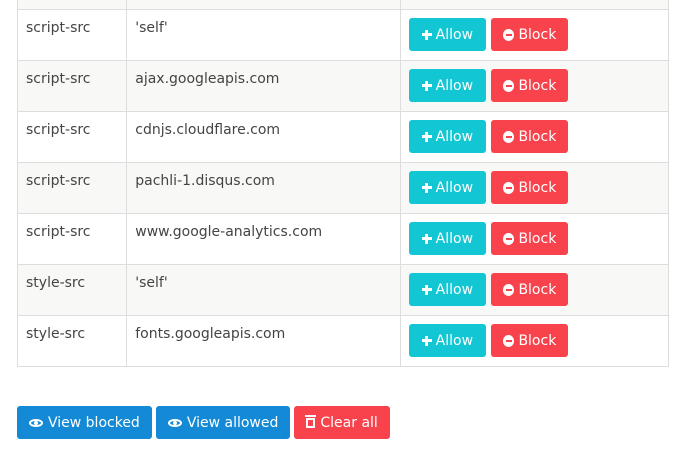  Describe the element at coordinates (208, 130) in the screenshot. I see `source-text: cdnjs.cloudflare.com` at that location.